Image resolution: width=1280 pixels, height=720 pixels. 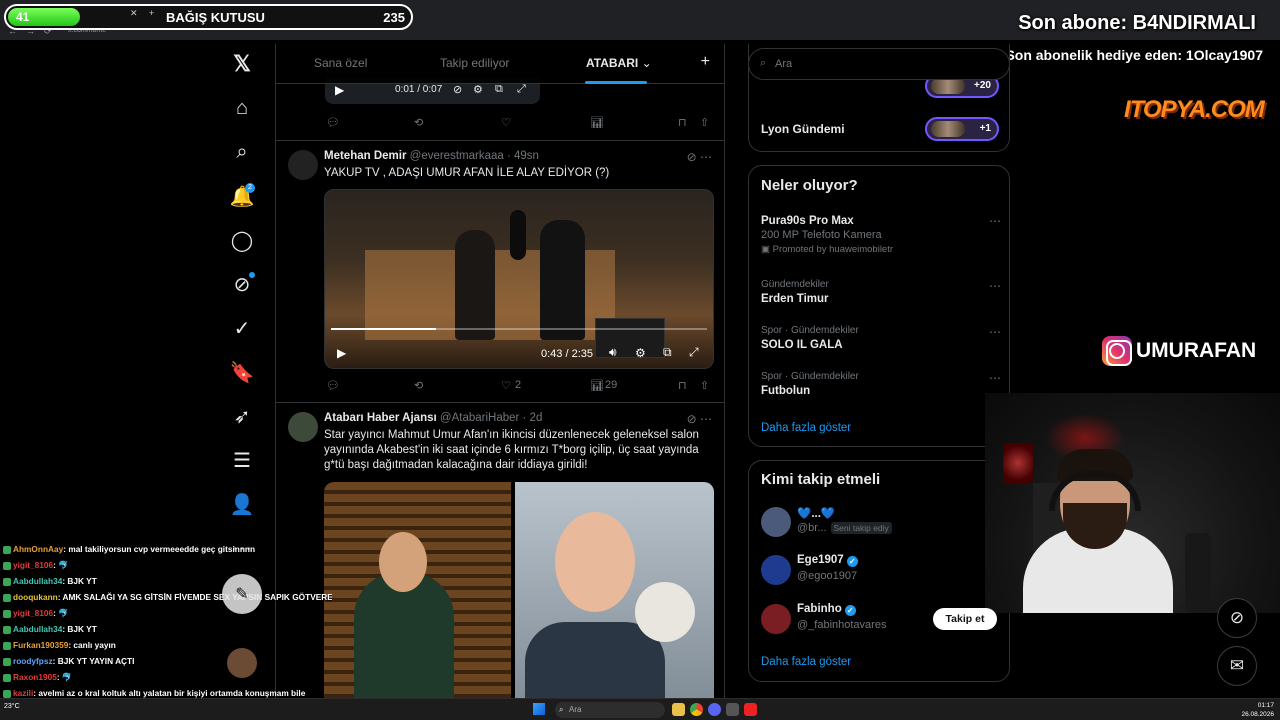 I want to click on volume-icon: 🔊︎, so click(x=613, y=352).